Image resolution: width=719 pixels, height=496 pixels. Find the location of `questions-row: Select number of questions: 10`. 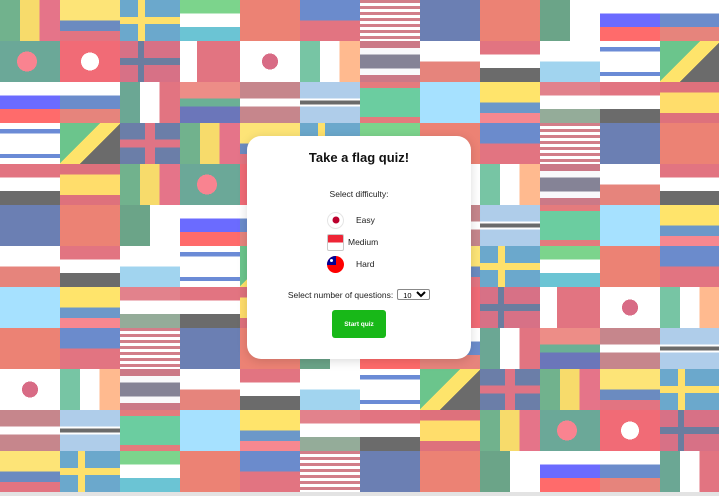

questions-row: Select number of questions: 10 is located at coordinates (359, 294).